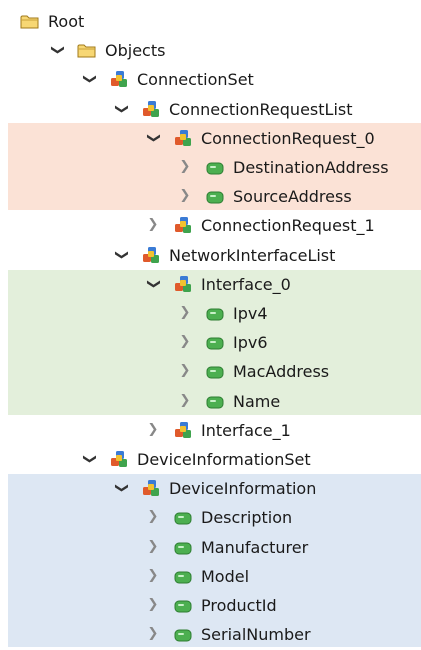 The width and height of the screenshot is (421, 650). I want to click on tree-node: ❯ Interface_0, so click(210, 285).